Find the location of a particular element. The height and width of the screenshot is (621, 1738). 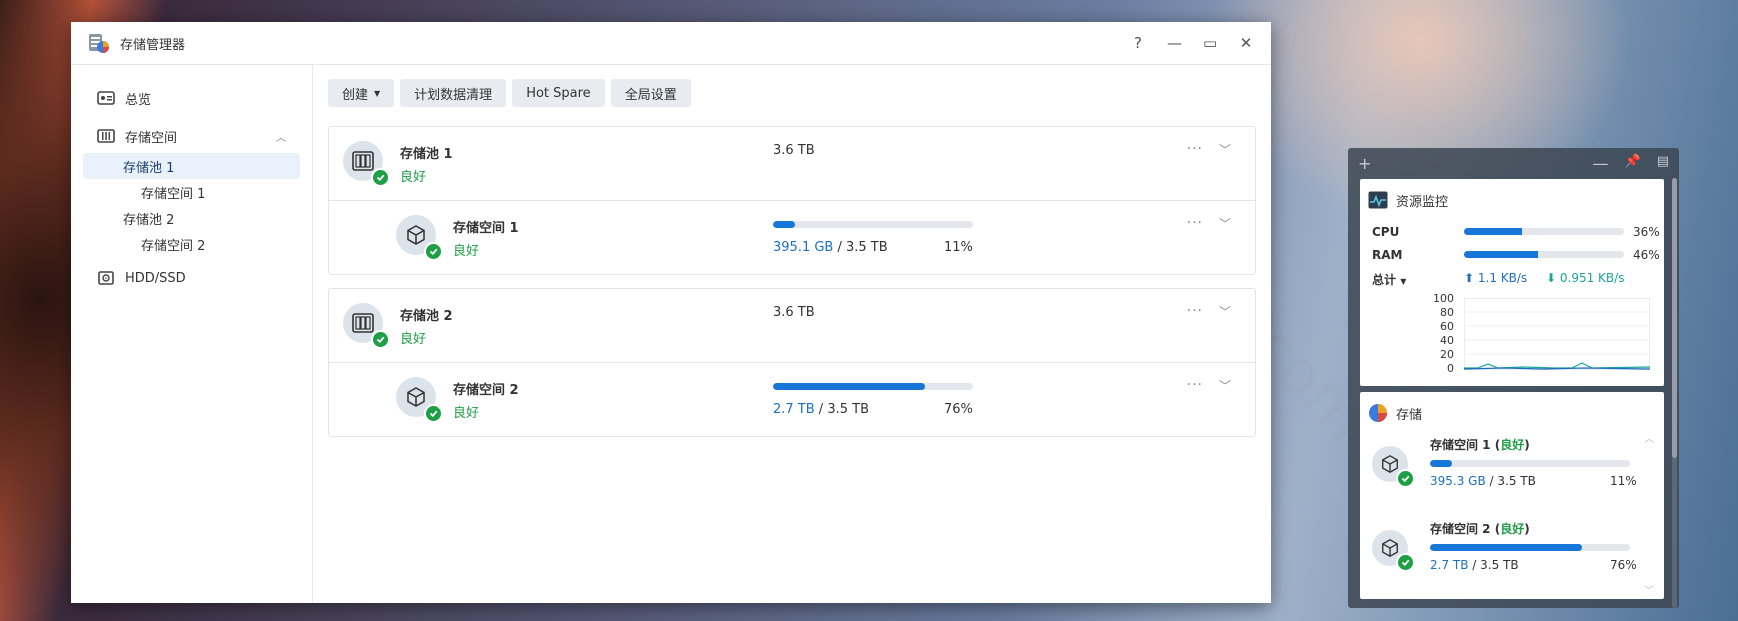

window-title: 存储管理器 is located at coordinates (153, 45).